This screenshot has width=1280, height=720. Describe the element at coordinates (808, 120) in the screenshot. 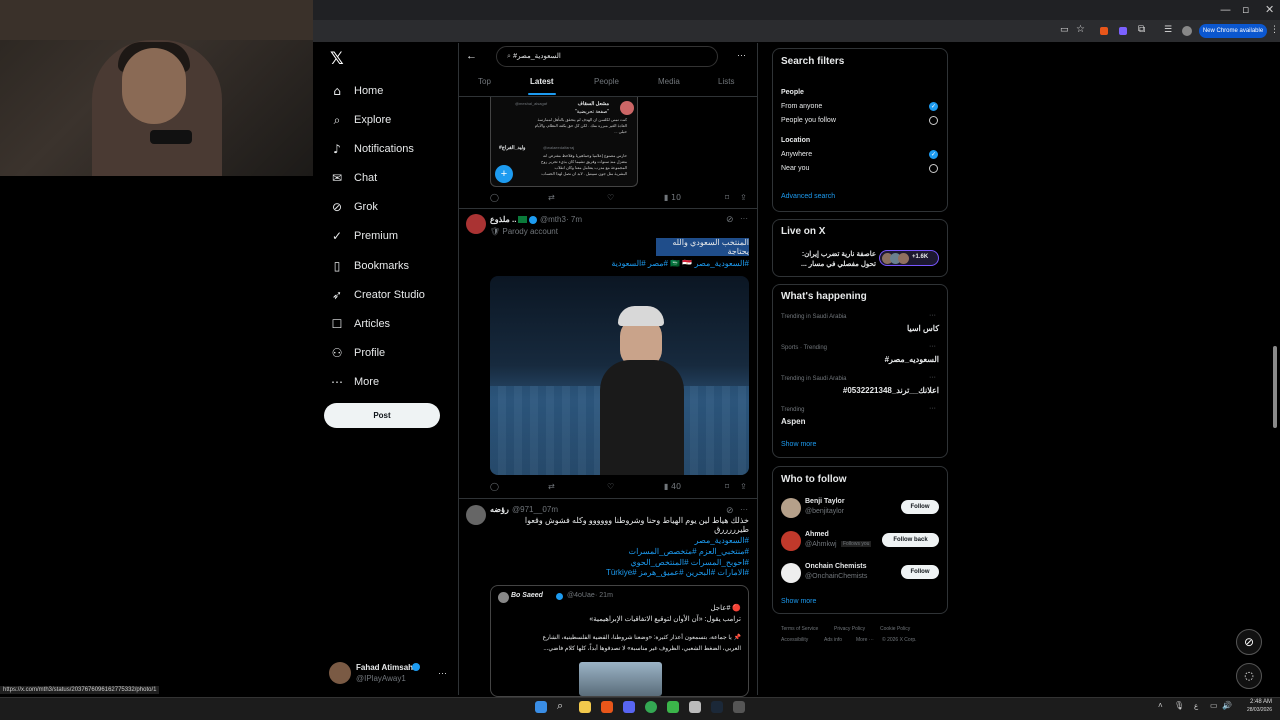

I see `people-you-follow-option: People you follow` at that location.